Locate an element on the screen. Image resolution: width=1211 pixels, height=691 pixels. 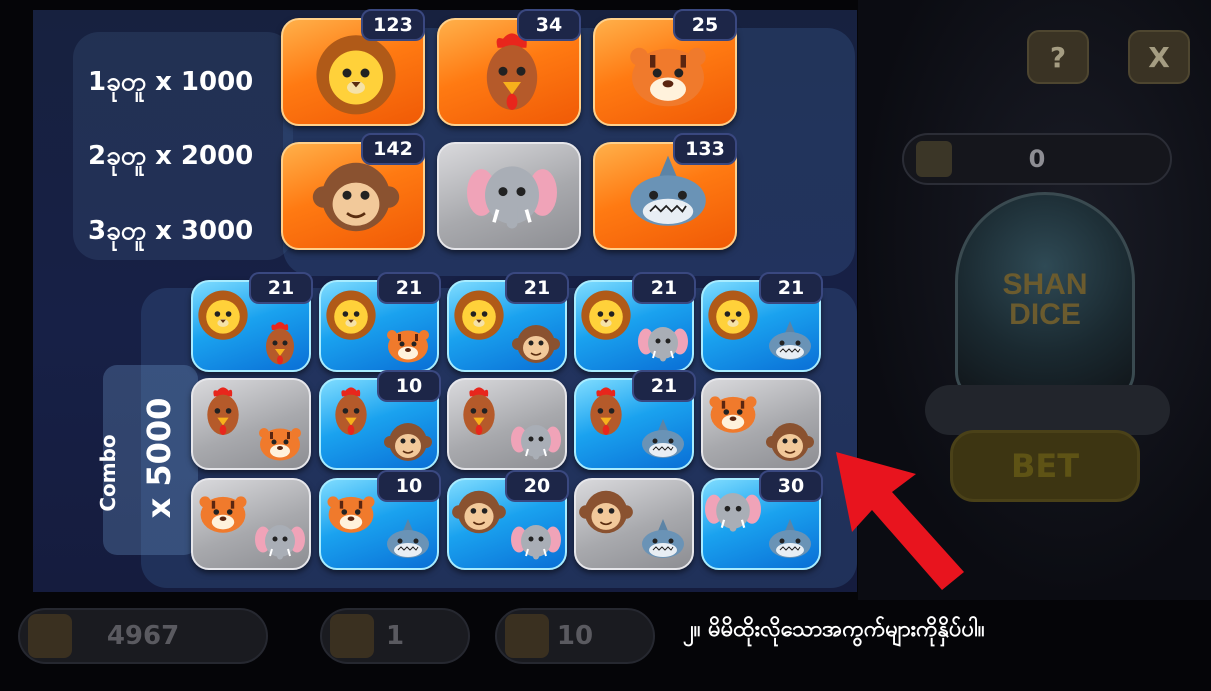
multiplier-row-2: 2ခုတူ x 2000 is located at coordinates (171, 156).